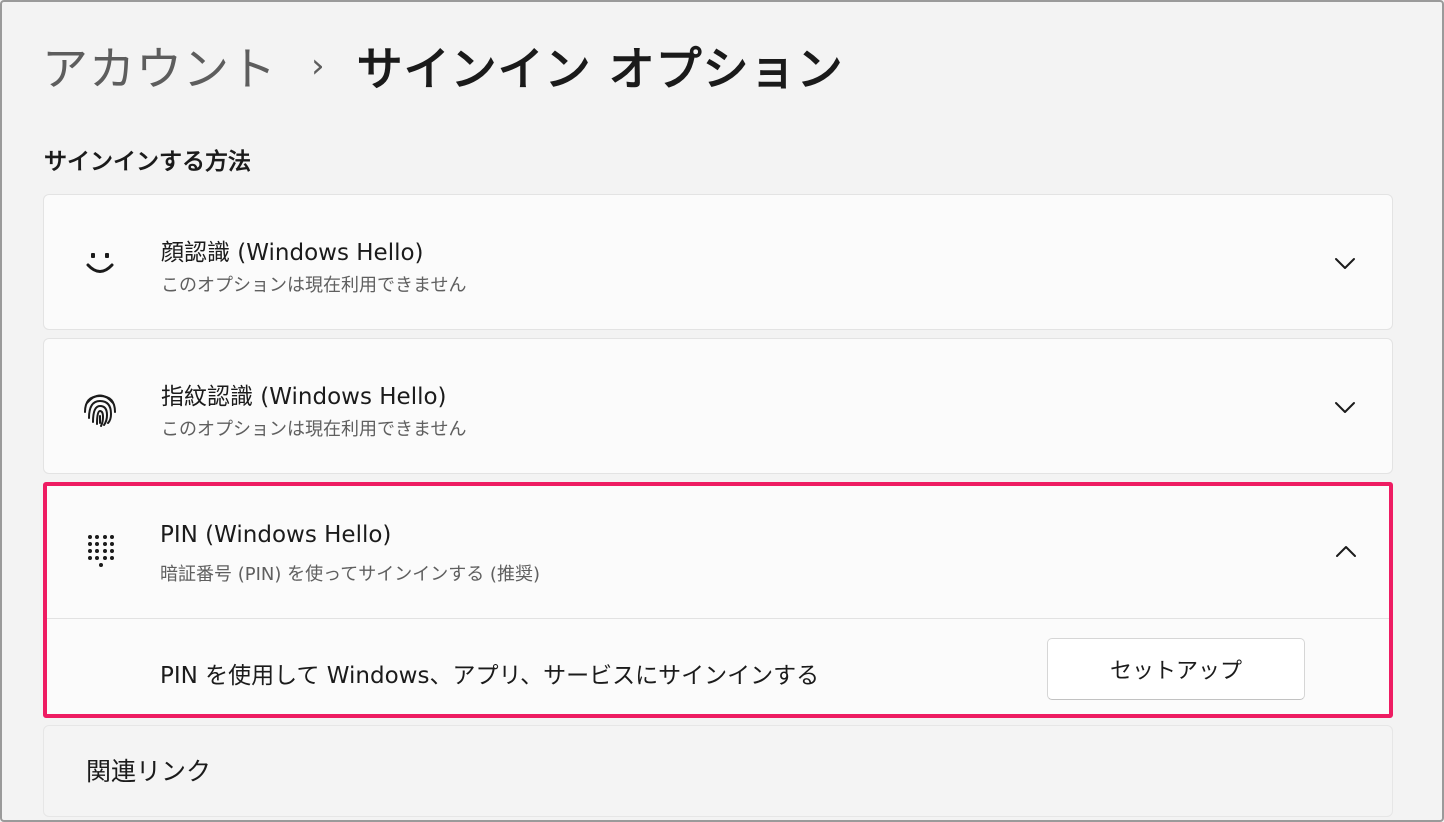 The image size is (1444, 822). I want to click on method-title: 顔認識 (Windows Hello), so click(292, 253).